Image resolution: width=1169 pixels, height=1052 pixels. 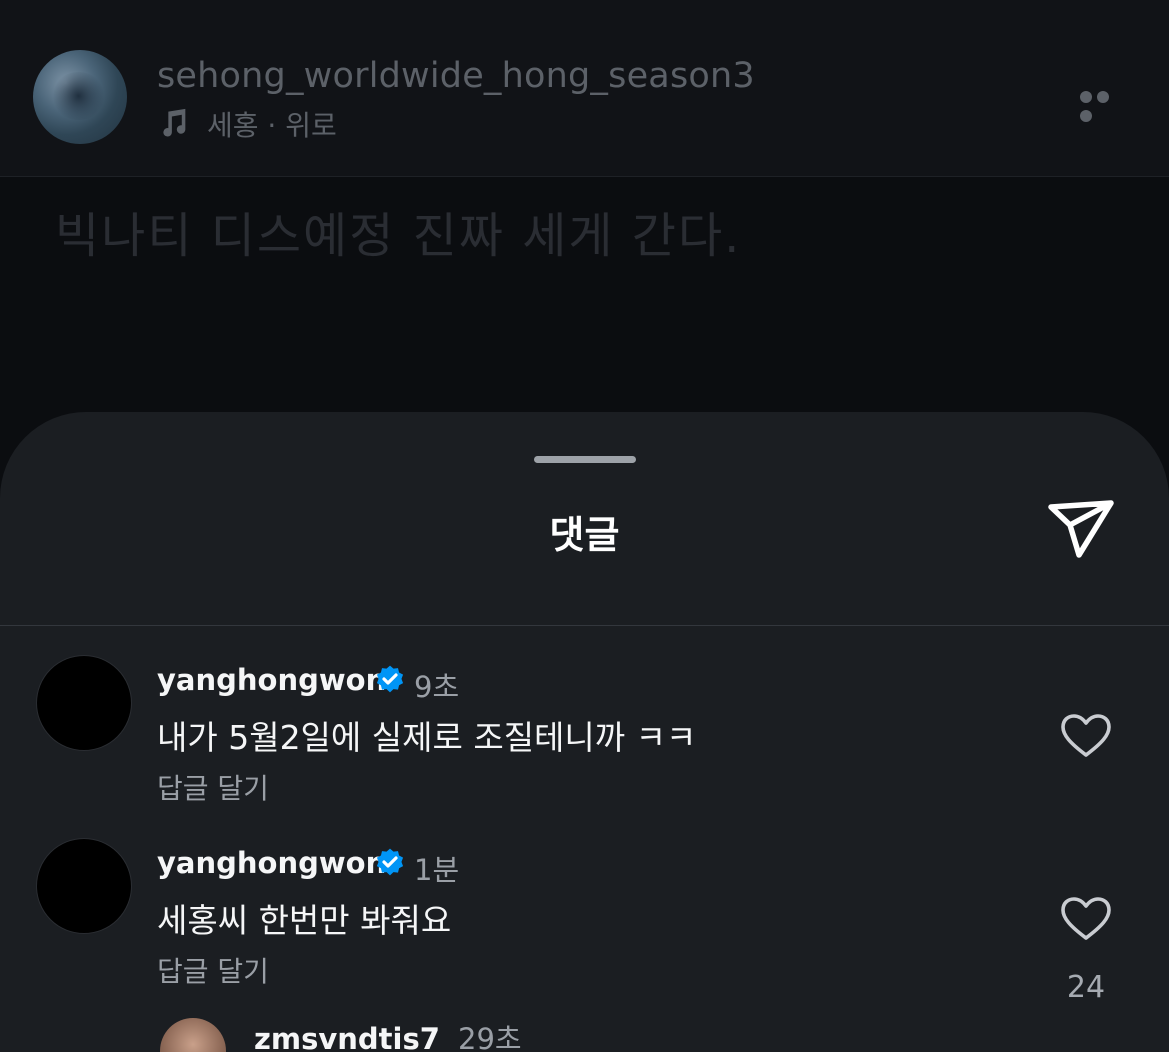 What do you see at coordinates (347, 1037) in the screenshot?
I see `partial-comment-username: zmsvndtis7` at bounding box center [347, 1037].